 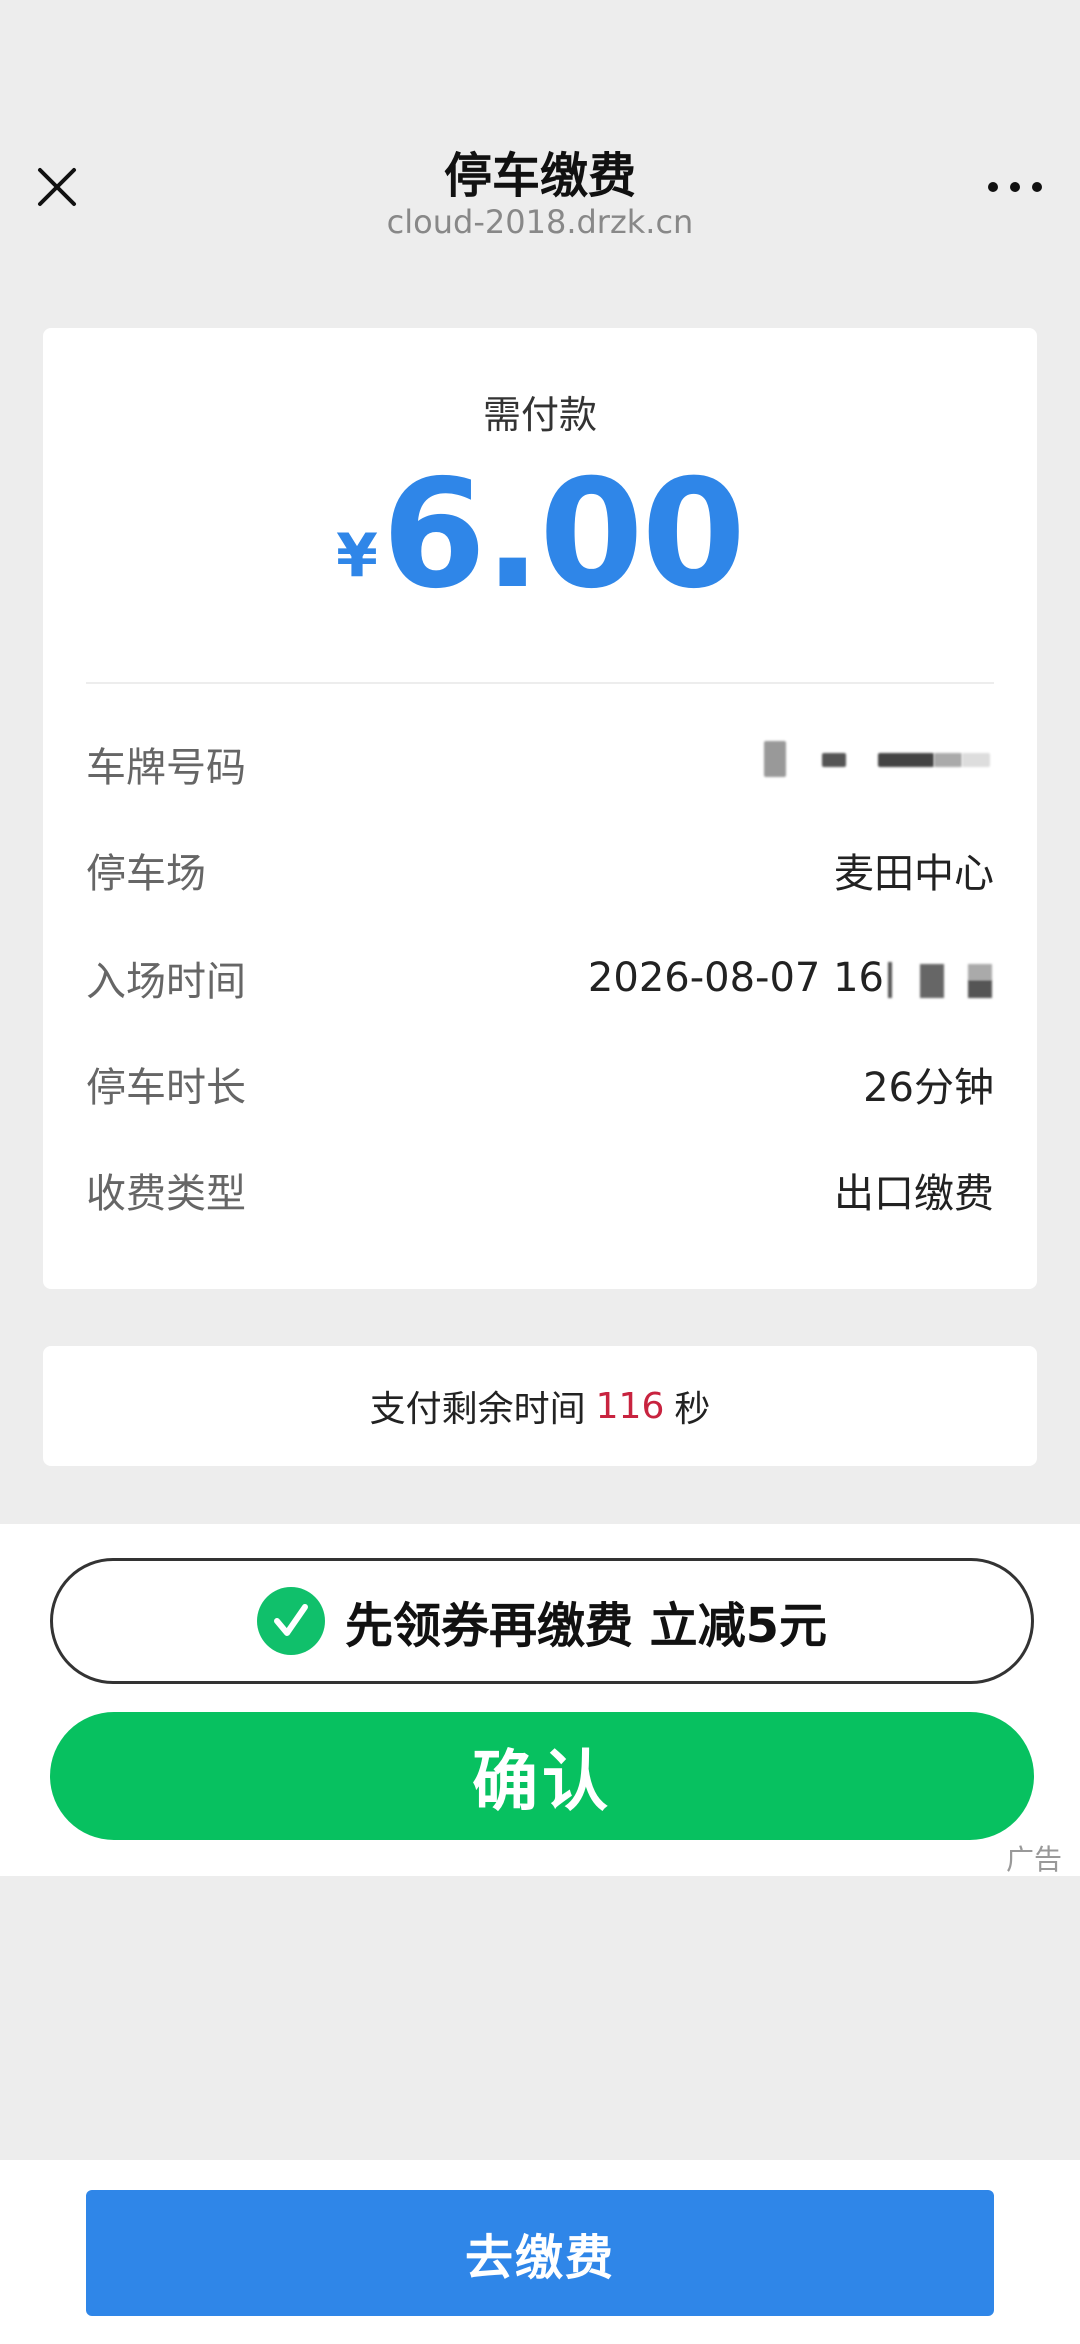 I want to click on info-row-parking-lot: 停车场 麦田中心, so click(x=540, y=870).